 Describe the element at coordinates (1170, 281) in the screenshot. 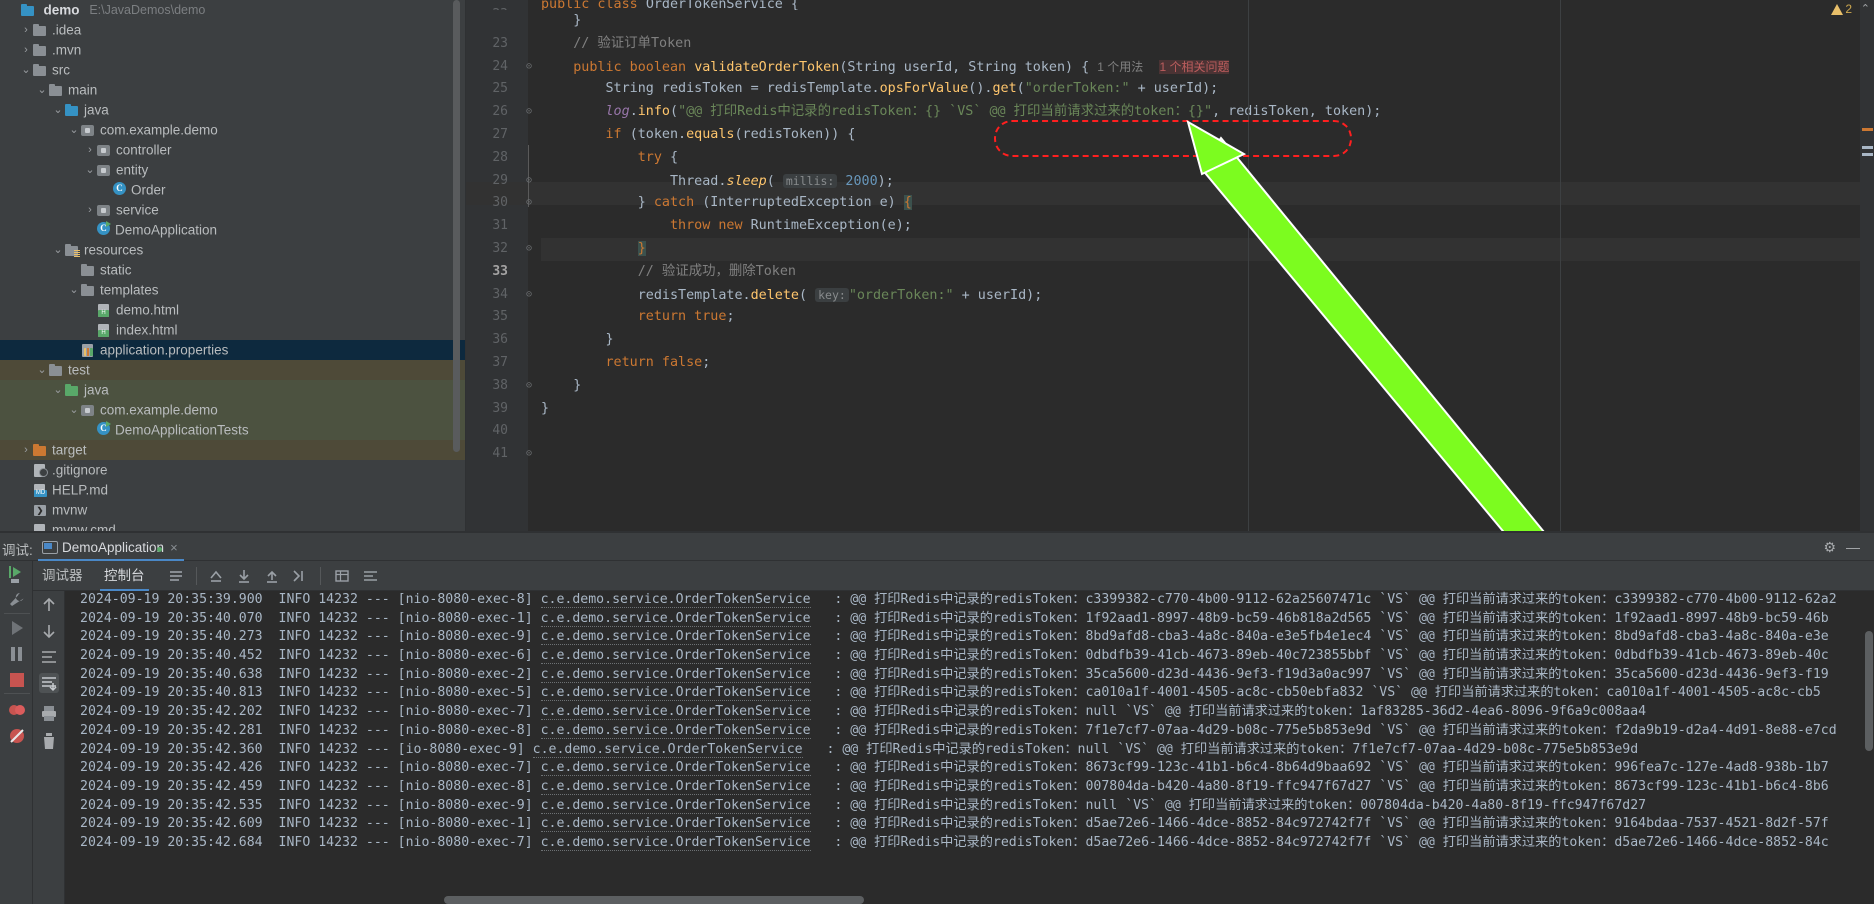

I see `code-line: 34 // 验证成功，删除Token` at that location.